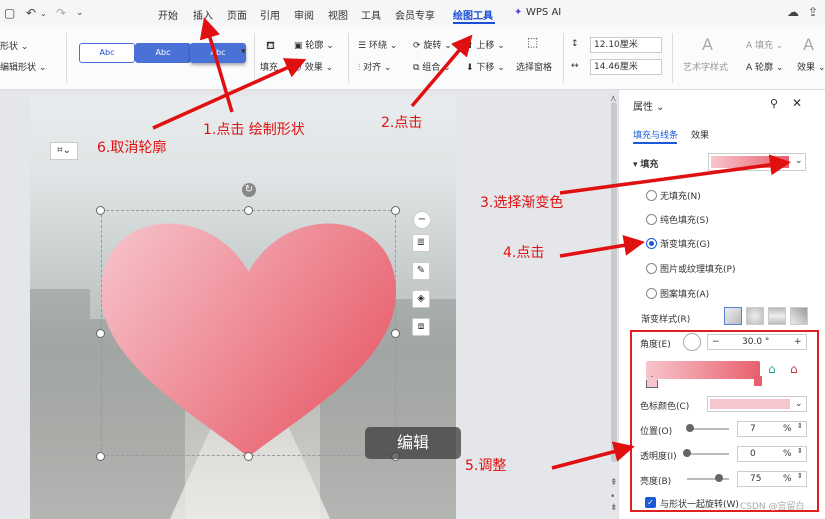  What do you see at coordinates (794, 369) in the screenshot?
I see `remove-stop-icon: ⌂` at bounding box center [794, 369].